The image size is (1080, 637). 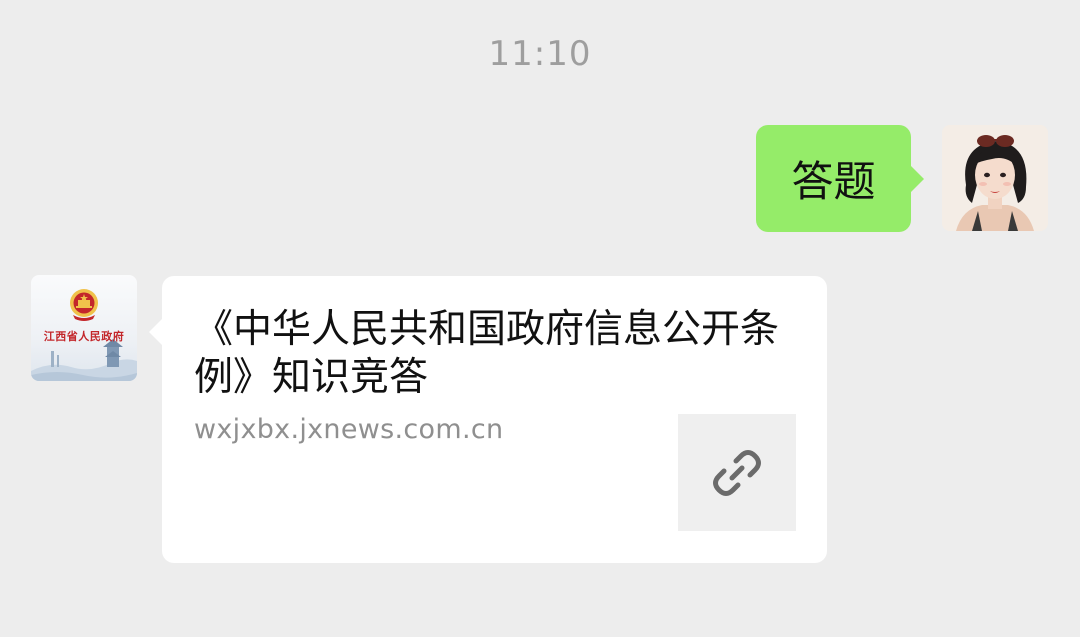 What do you see at coordinates (494, 354) in the screenshot?
I see `link-card-title: 《中华人民共和国政府信息公开条例》知识竞答` at bounding box center [494, 354].